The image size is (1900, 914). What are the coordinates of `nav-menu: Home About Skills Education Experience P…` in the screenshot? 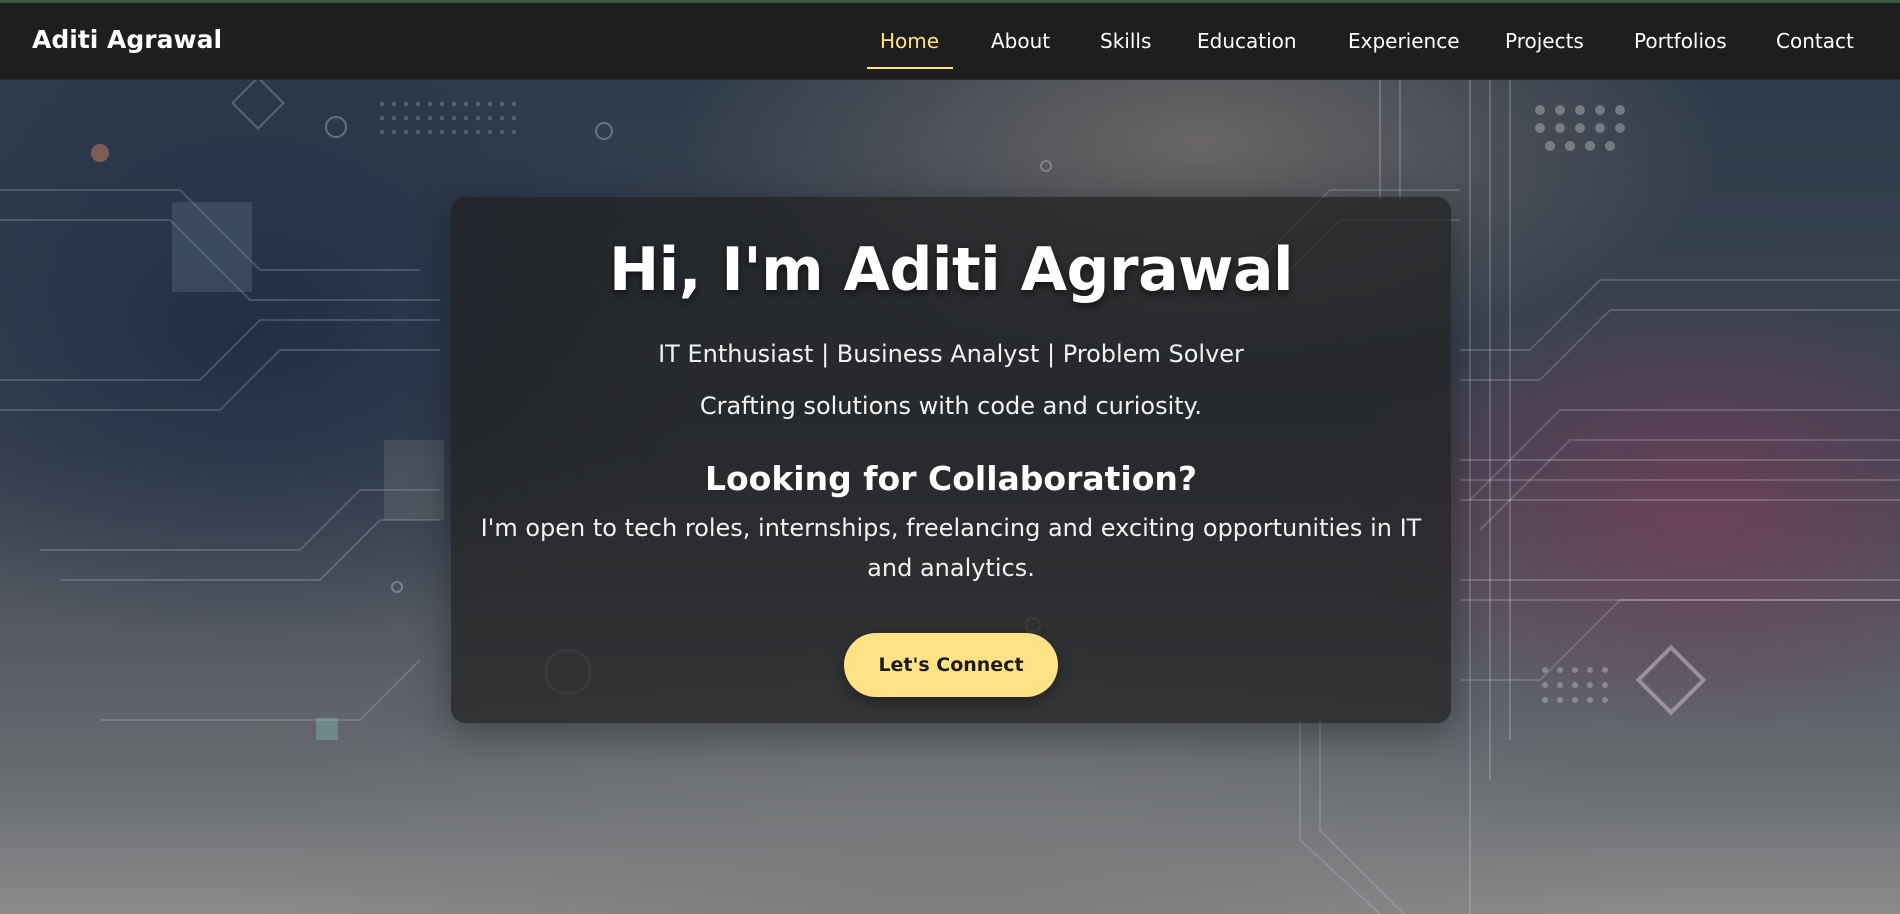 It's located at (950, 41).